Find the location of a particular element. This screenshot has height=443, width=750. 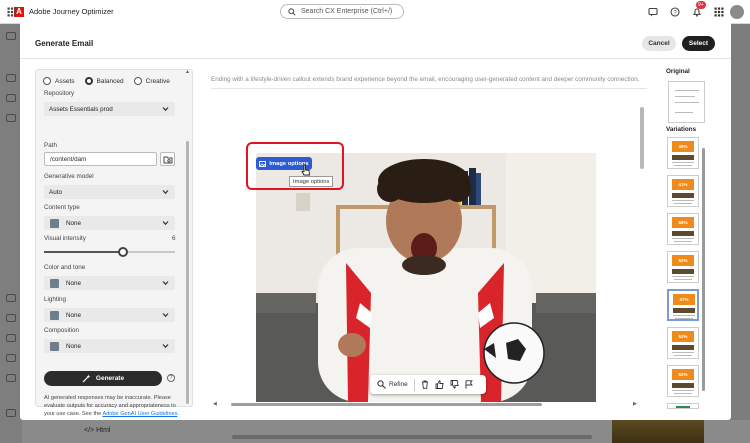

variation-score-badge: 58% is located at coordinates (683, 222).